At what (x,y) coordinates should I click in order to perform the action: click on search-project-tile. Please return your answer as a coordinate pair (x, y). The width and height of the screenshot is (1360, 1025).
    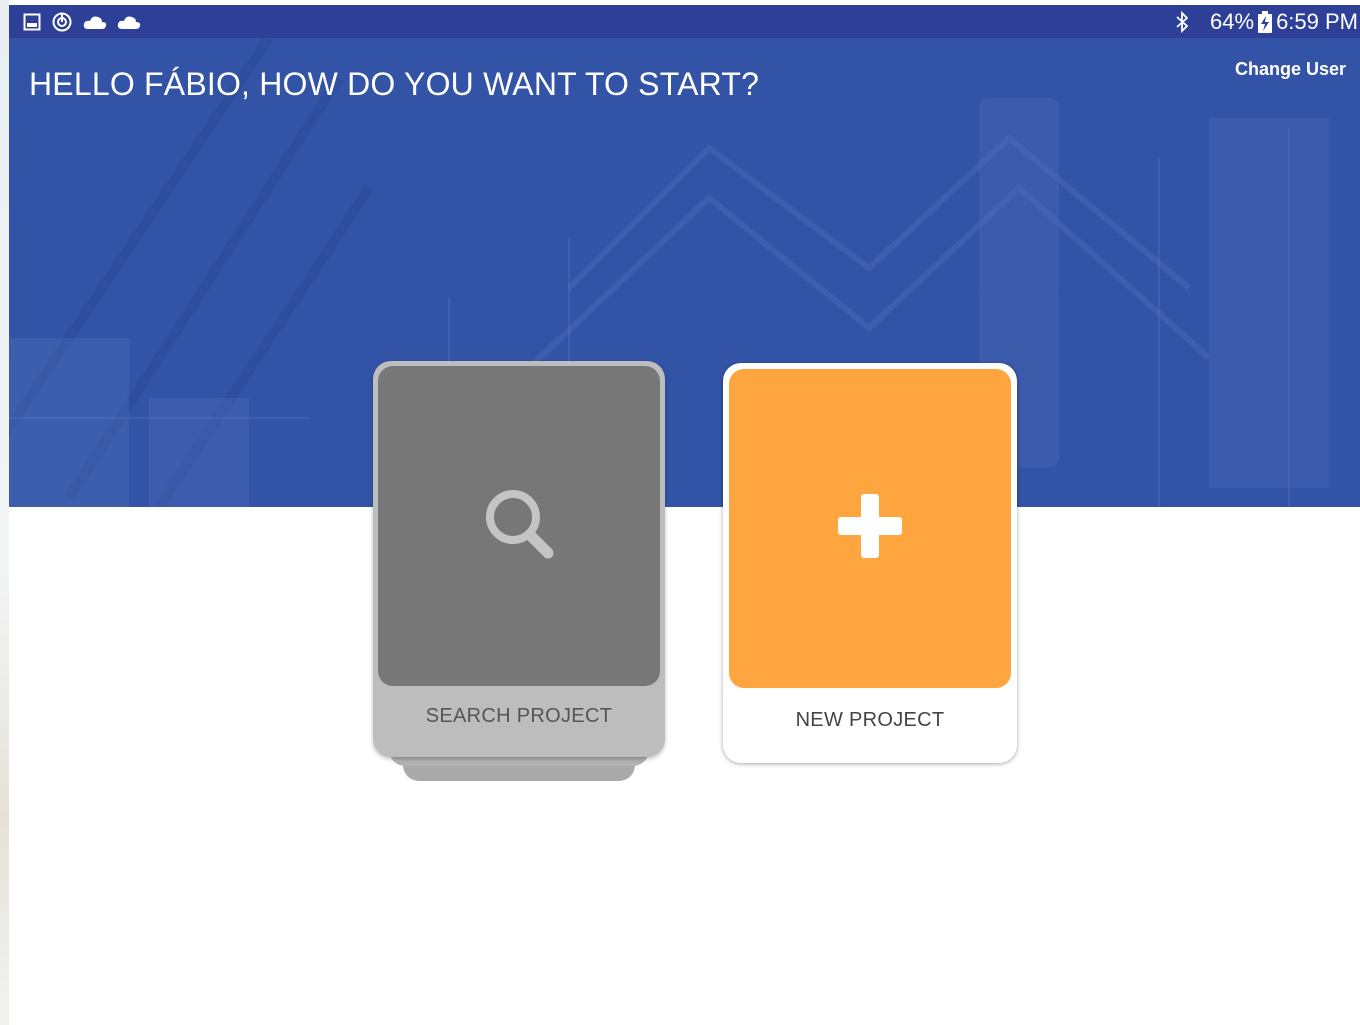
    Looking at the image, I should click on (519, 526).